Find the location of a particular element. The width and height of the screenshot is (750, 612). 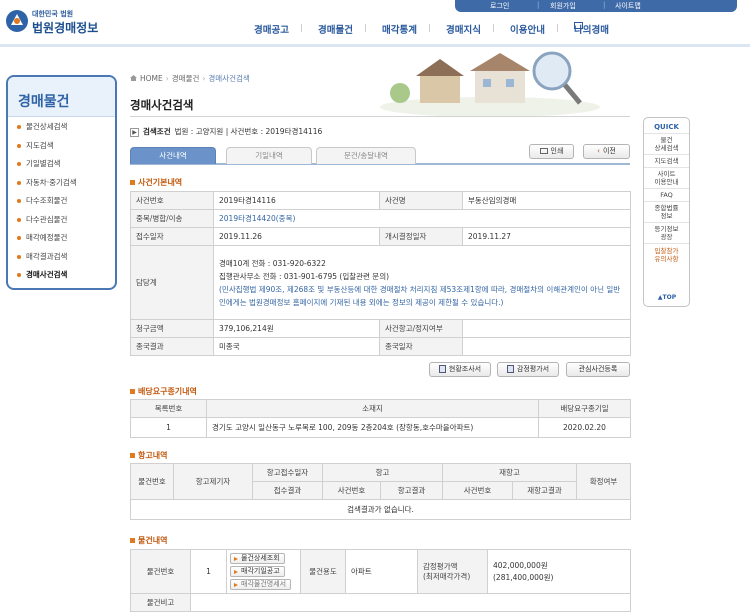

header-divider is located at coordinates (375, 45).